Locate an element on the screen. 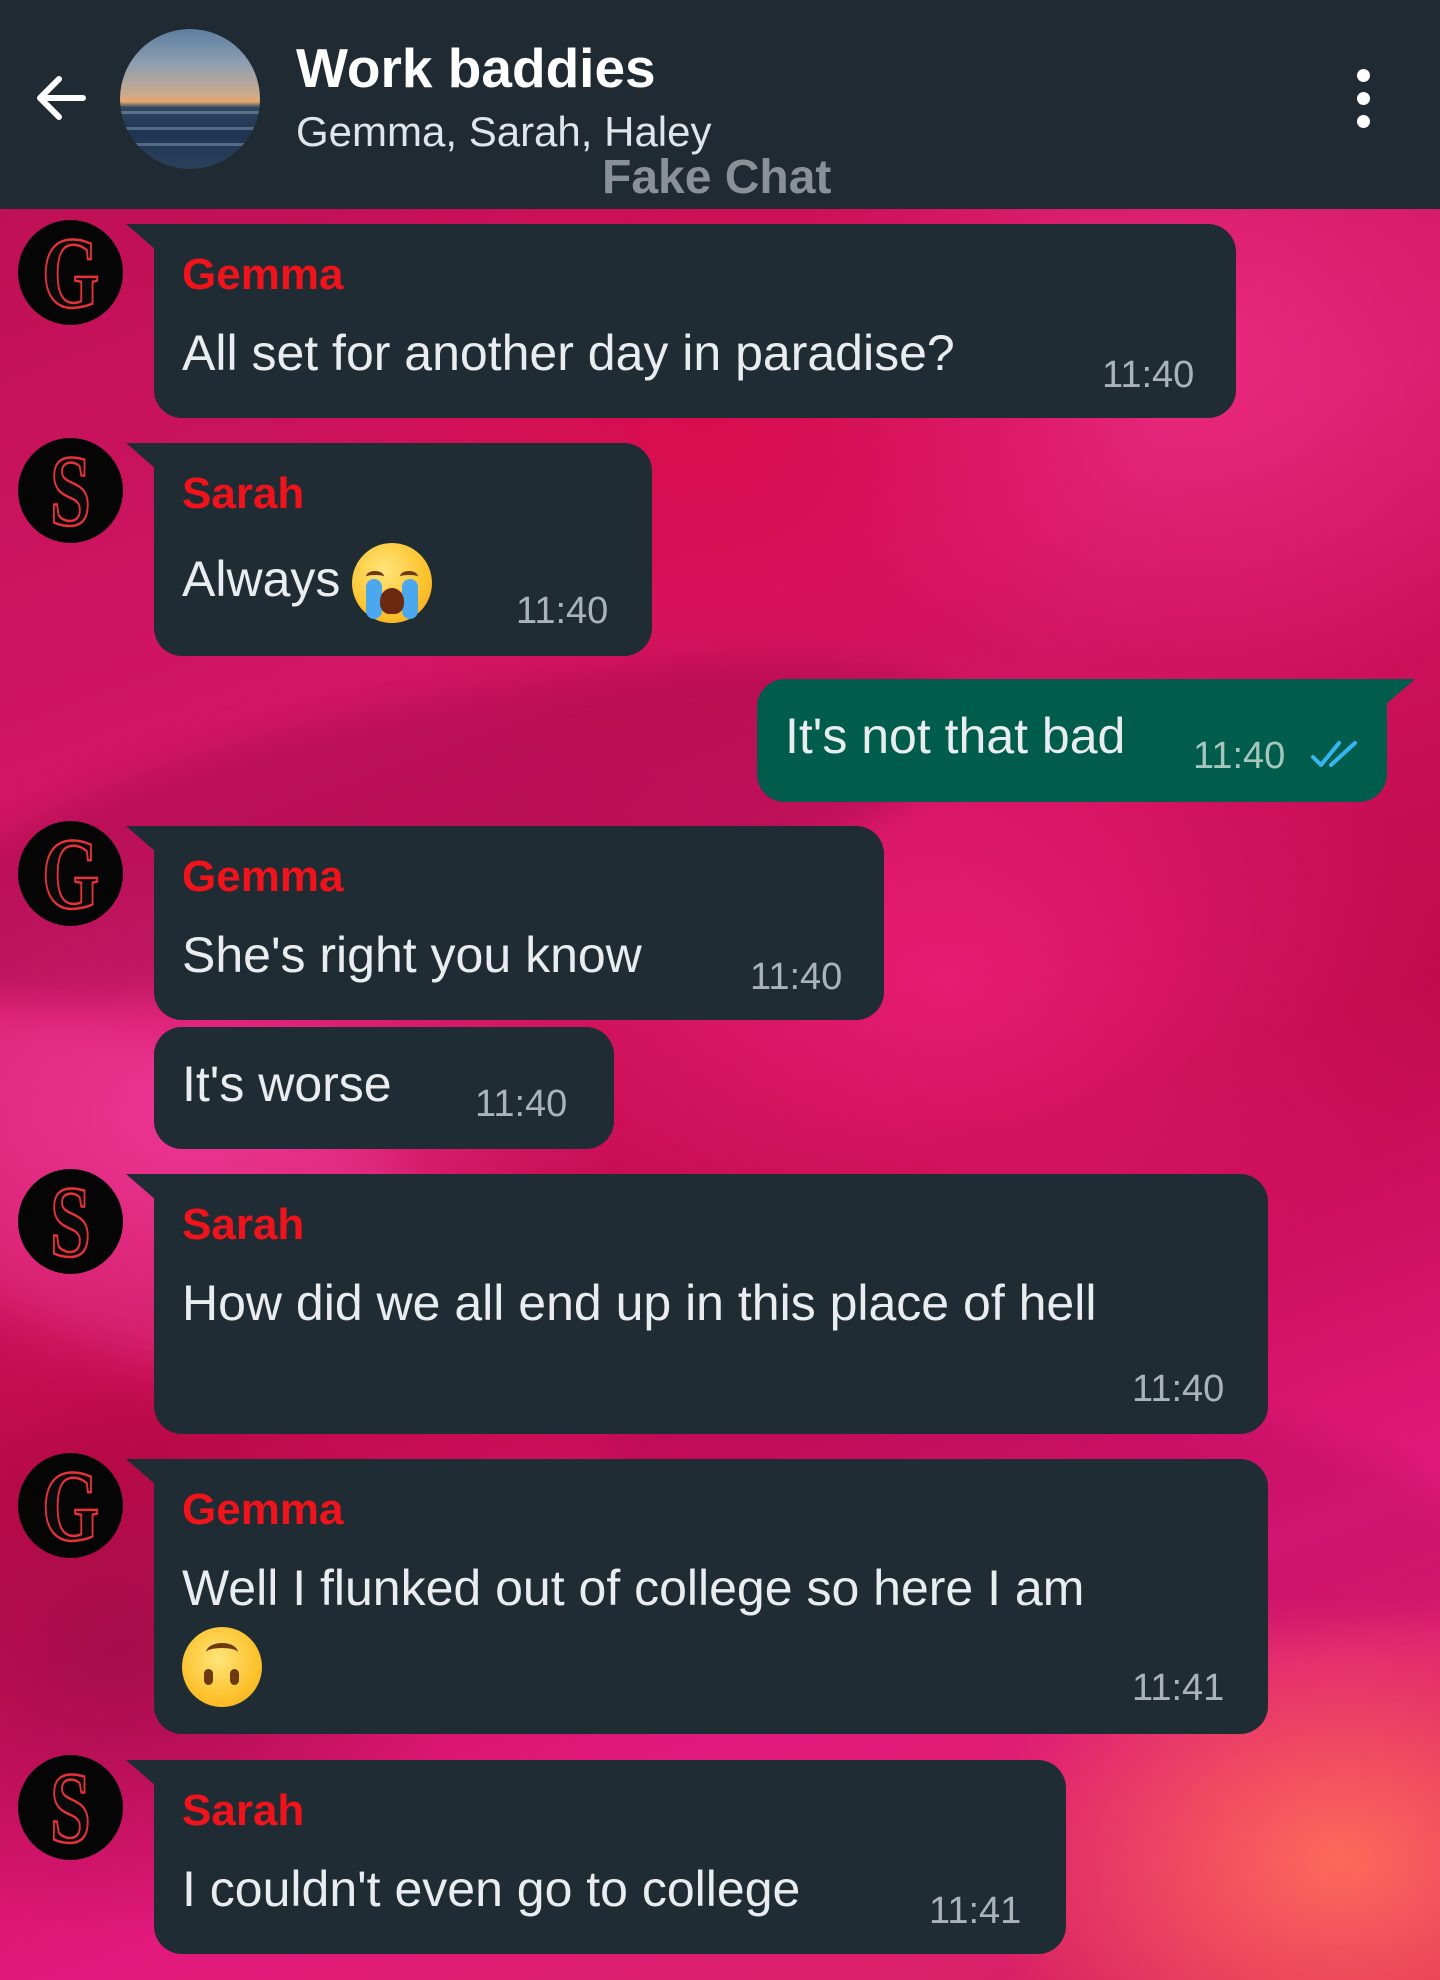 This screenshot has width=1440, height=1980. message-bubble: Sarah Always 11:40 is located at coordinates (389, 549).